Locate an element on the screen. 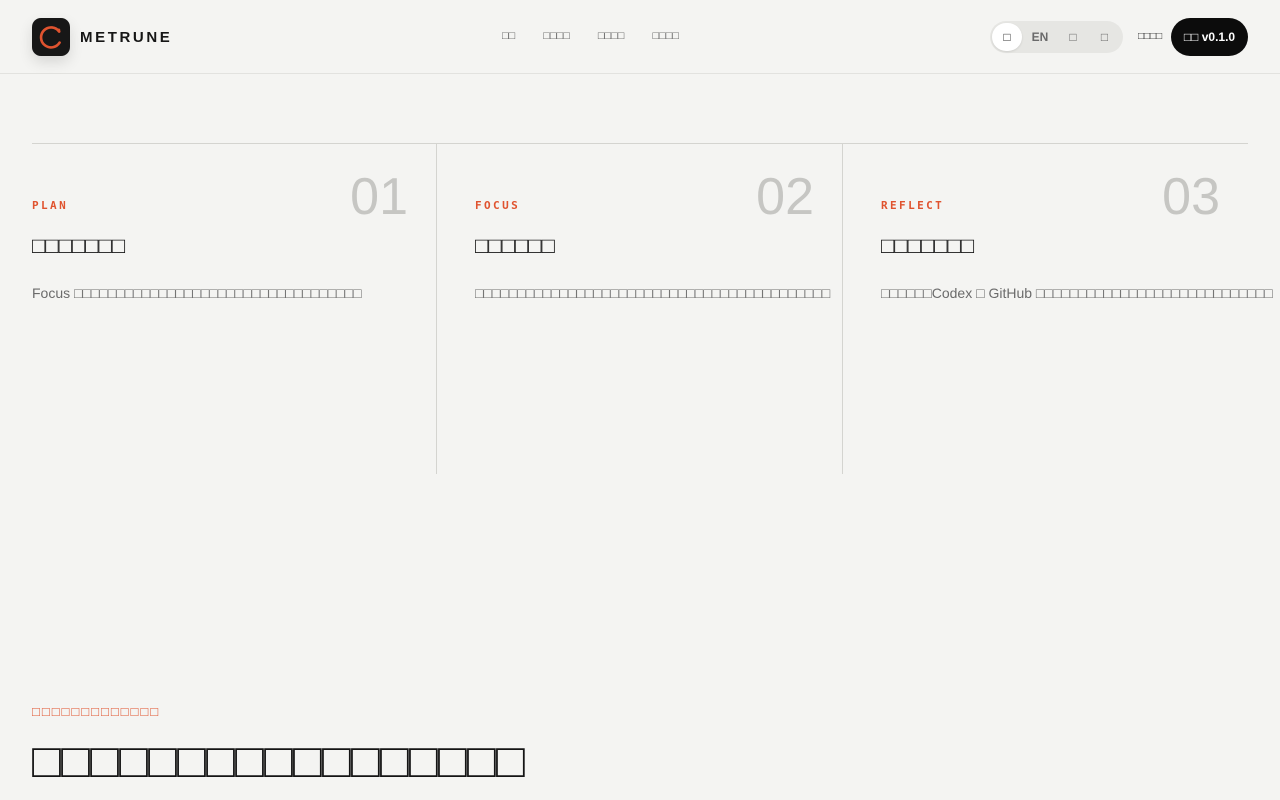 This screenshot has height=800, width=1280. language-switcher: □ EN □ □ is located at coordinates (1056, 37).